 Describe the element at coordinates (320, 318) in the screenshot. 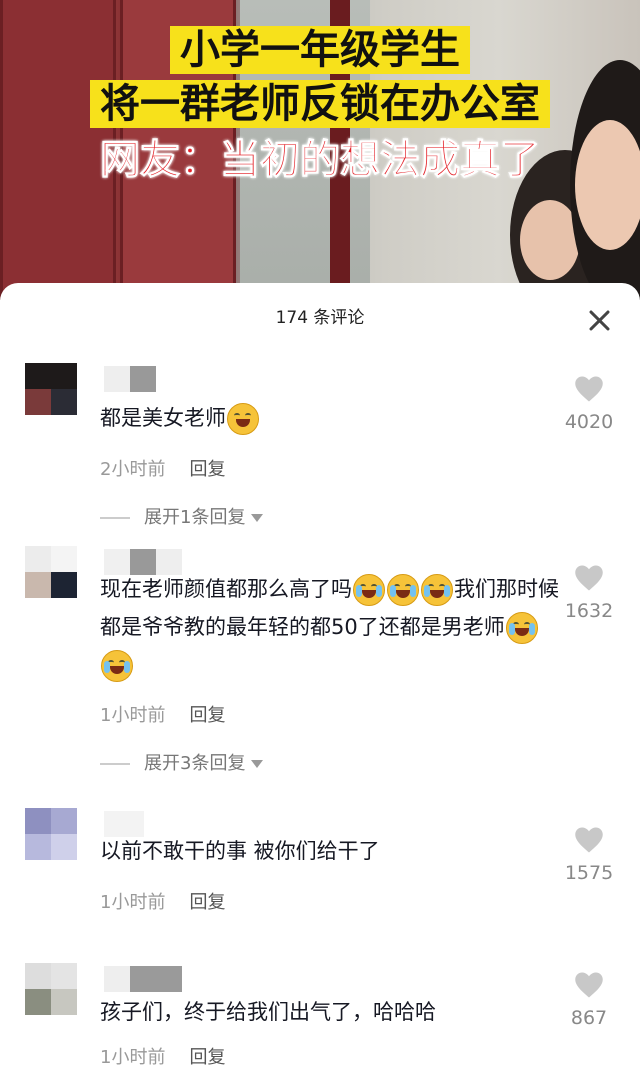

I see `comments-count-title: 174 条评论` at that location.